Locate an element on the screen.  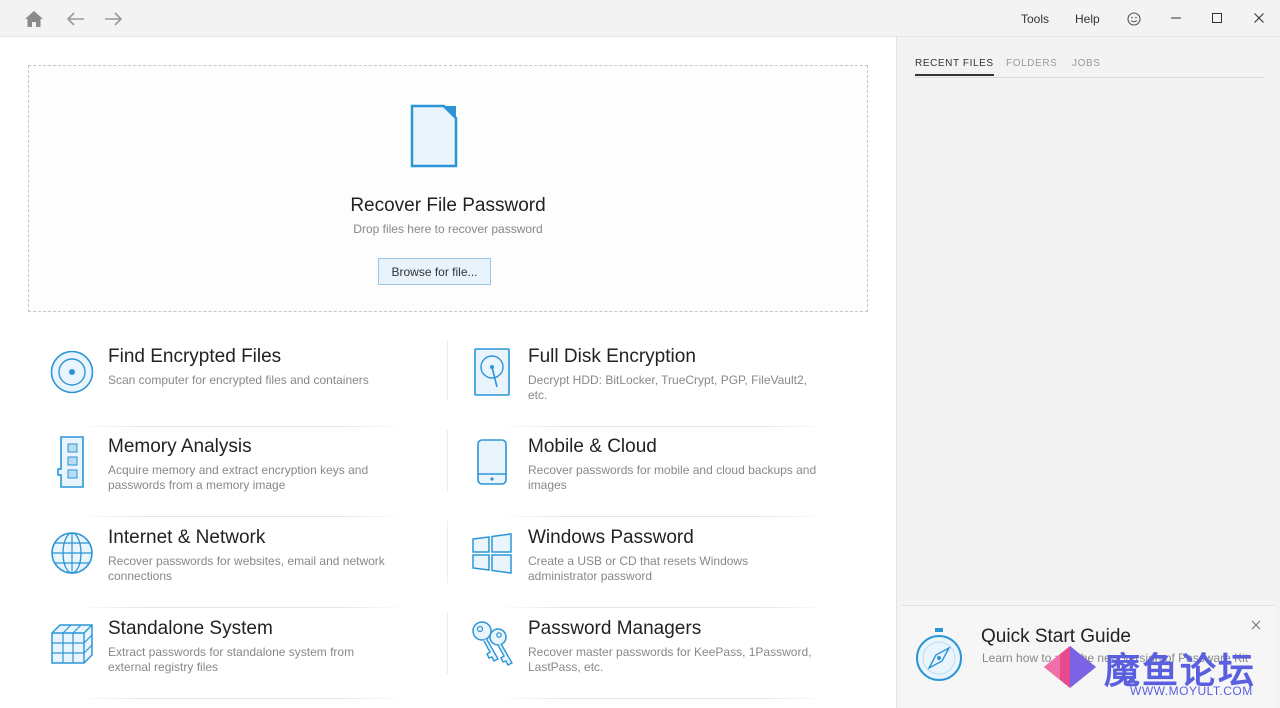
close-icon is located at coordinates (1256, 625).